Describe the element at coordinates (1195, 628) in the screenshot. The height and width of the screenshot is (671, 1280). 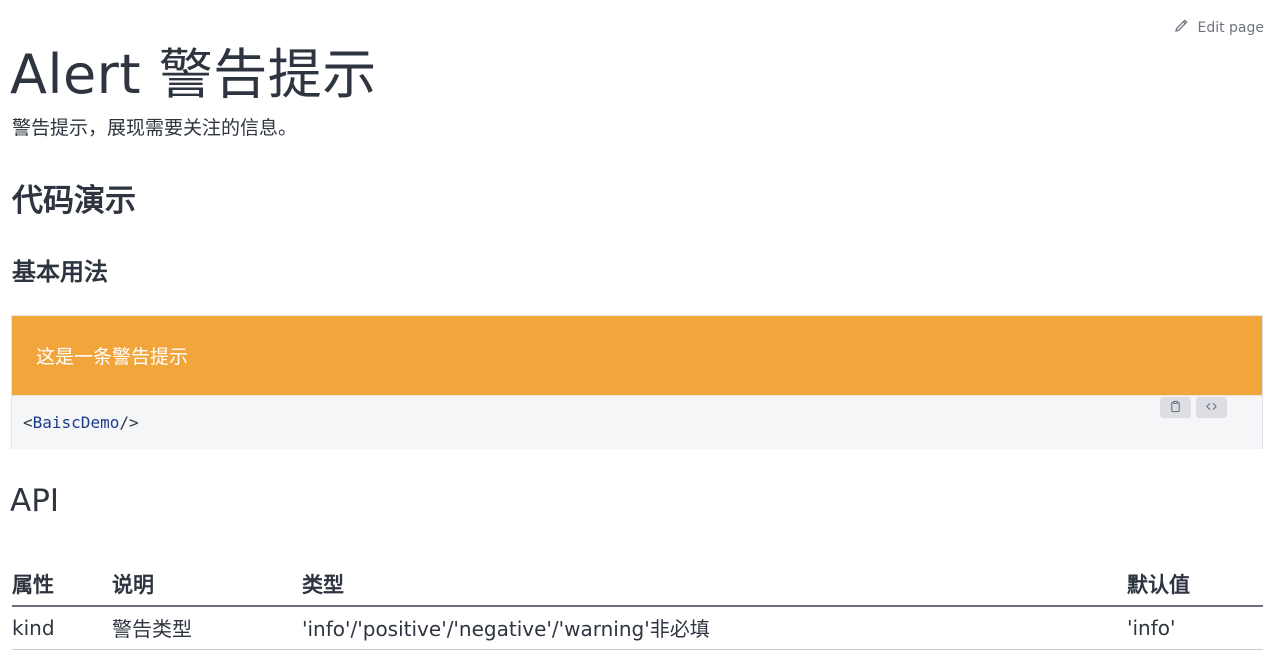
I see `cell-default: 'info'` at that location.